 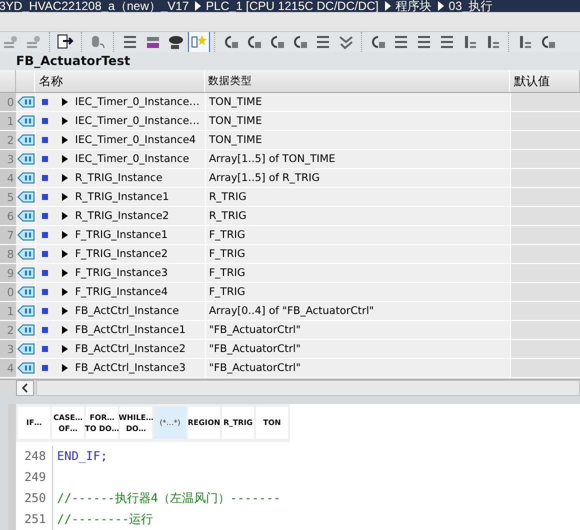 What do you see at coordinates (8, 197) in the screenshot?
I see `row-number: 5` at bounding box center [8, 197].